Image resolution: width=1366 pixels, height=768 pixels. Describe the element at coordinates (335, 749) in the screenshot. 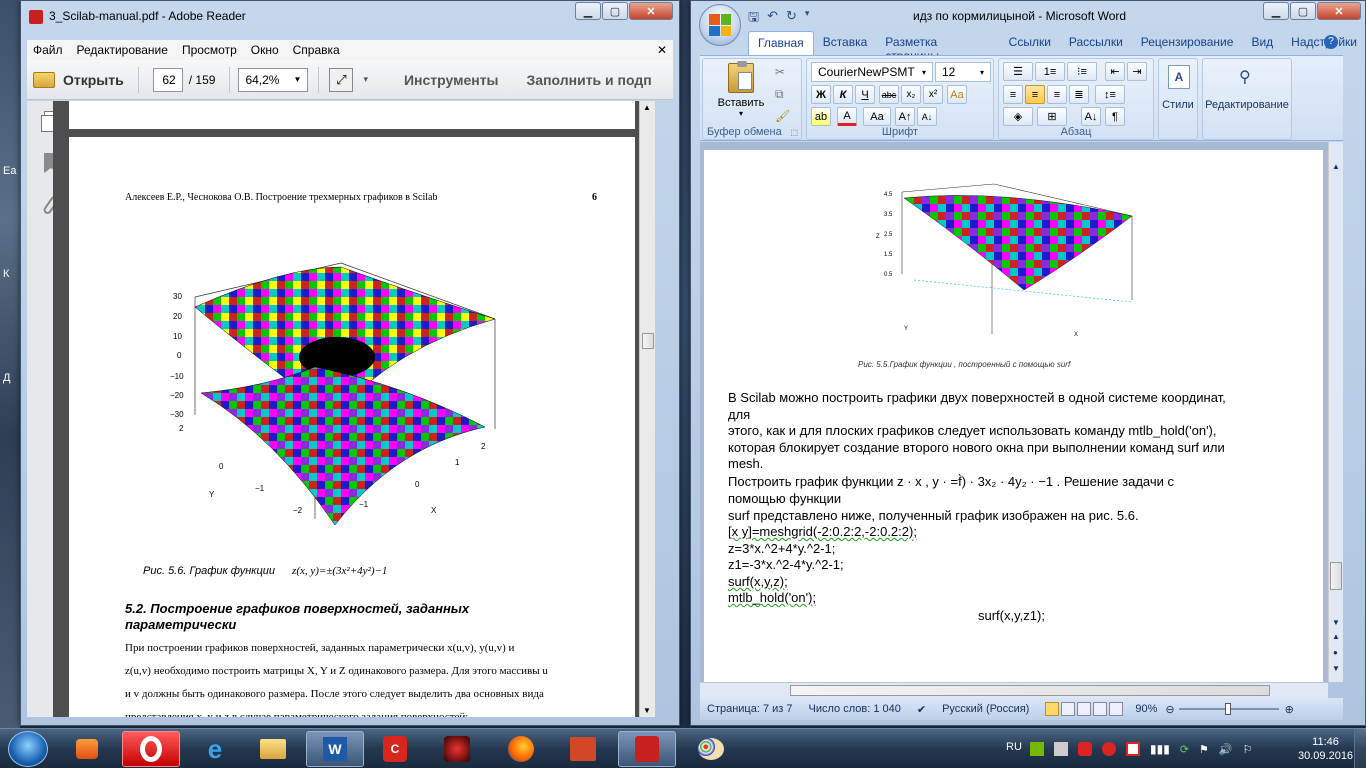

I see `taskbar-word: W` at that location.